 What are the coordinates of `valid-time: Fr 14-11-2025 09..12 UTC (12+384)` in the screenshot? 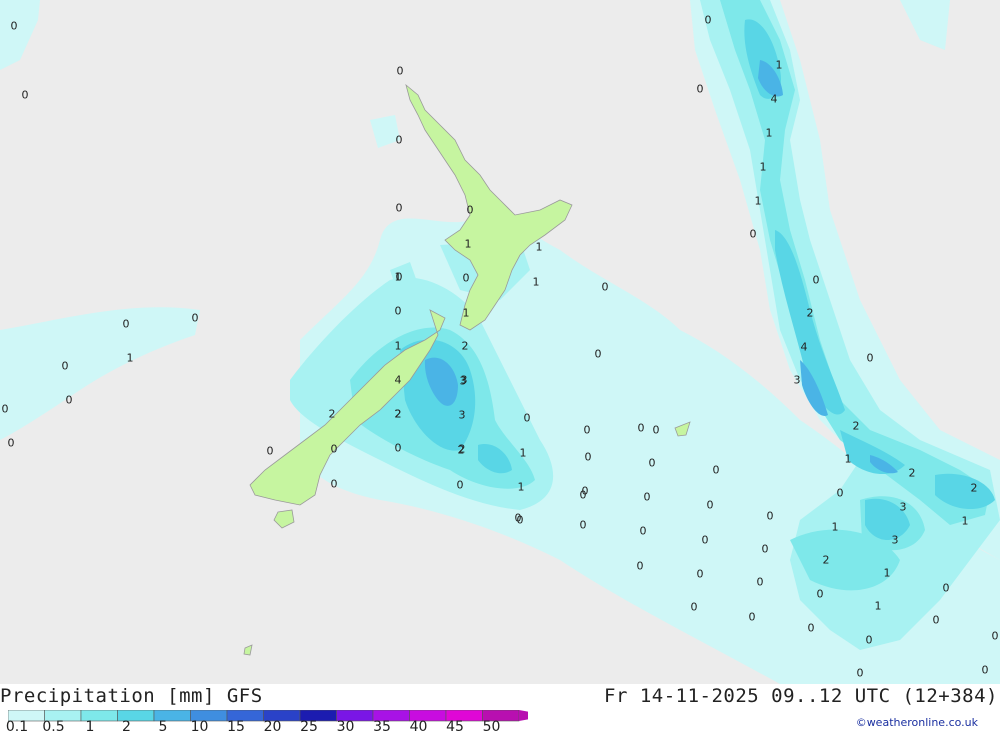 It's located at (801, 696).